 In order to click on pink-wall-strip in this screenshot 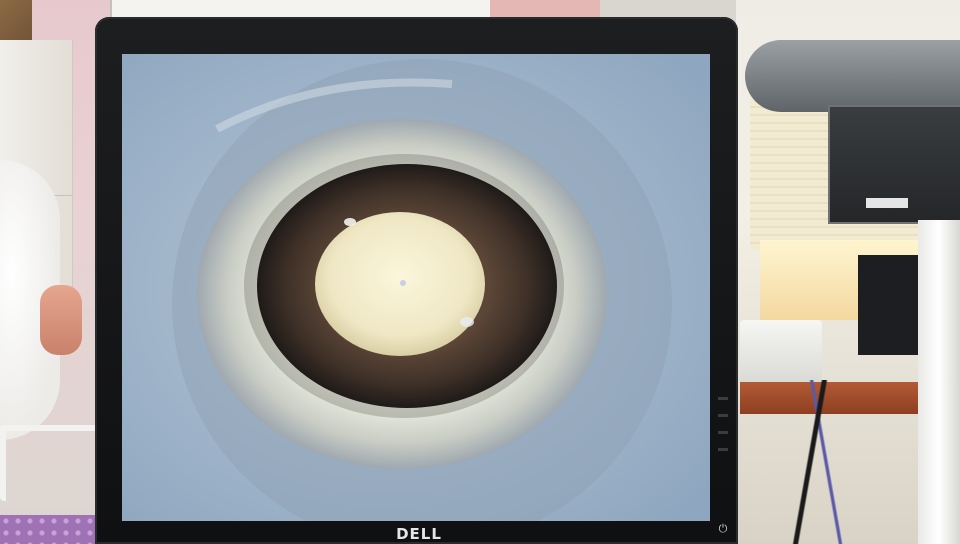, I will do `click(545, 9)`.